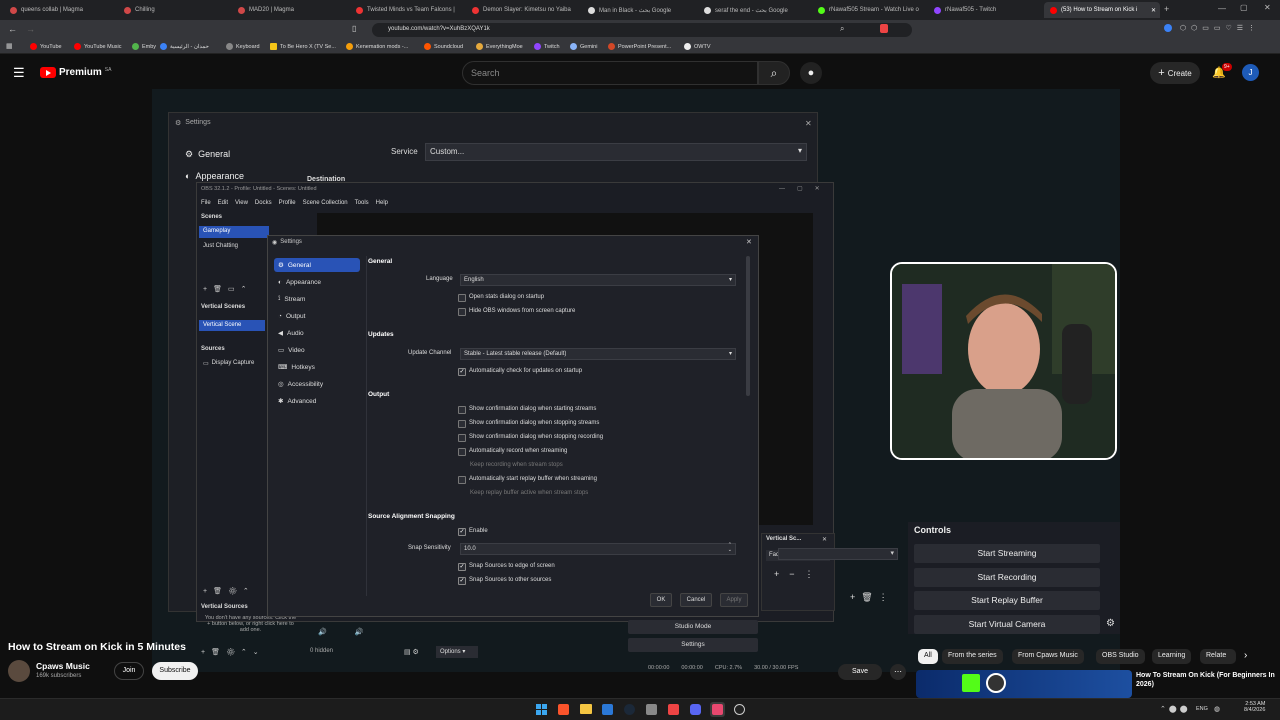 Image resolution: width=1280 pixels, height=720 pixels. I want to click on menu-view: View, so click(241, 203).